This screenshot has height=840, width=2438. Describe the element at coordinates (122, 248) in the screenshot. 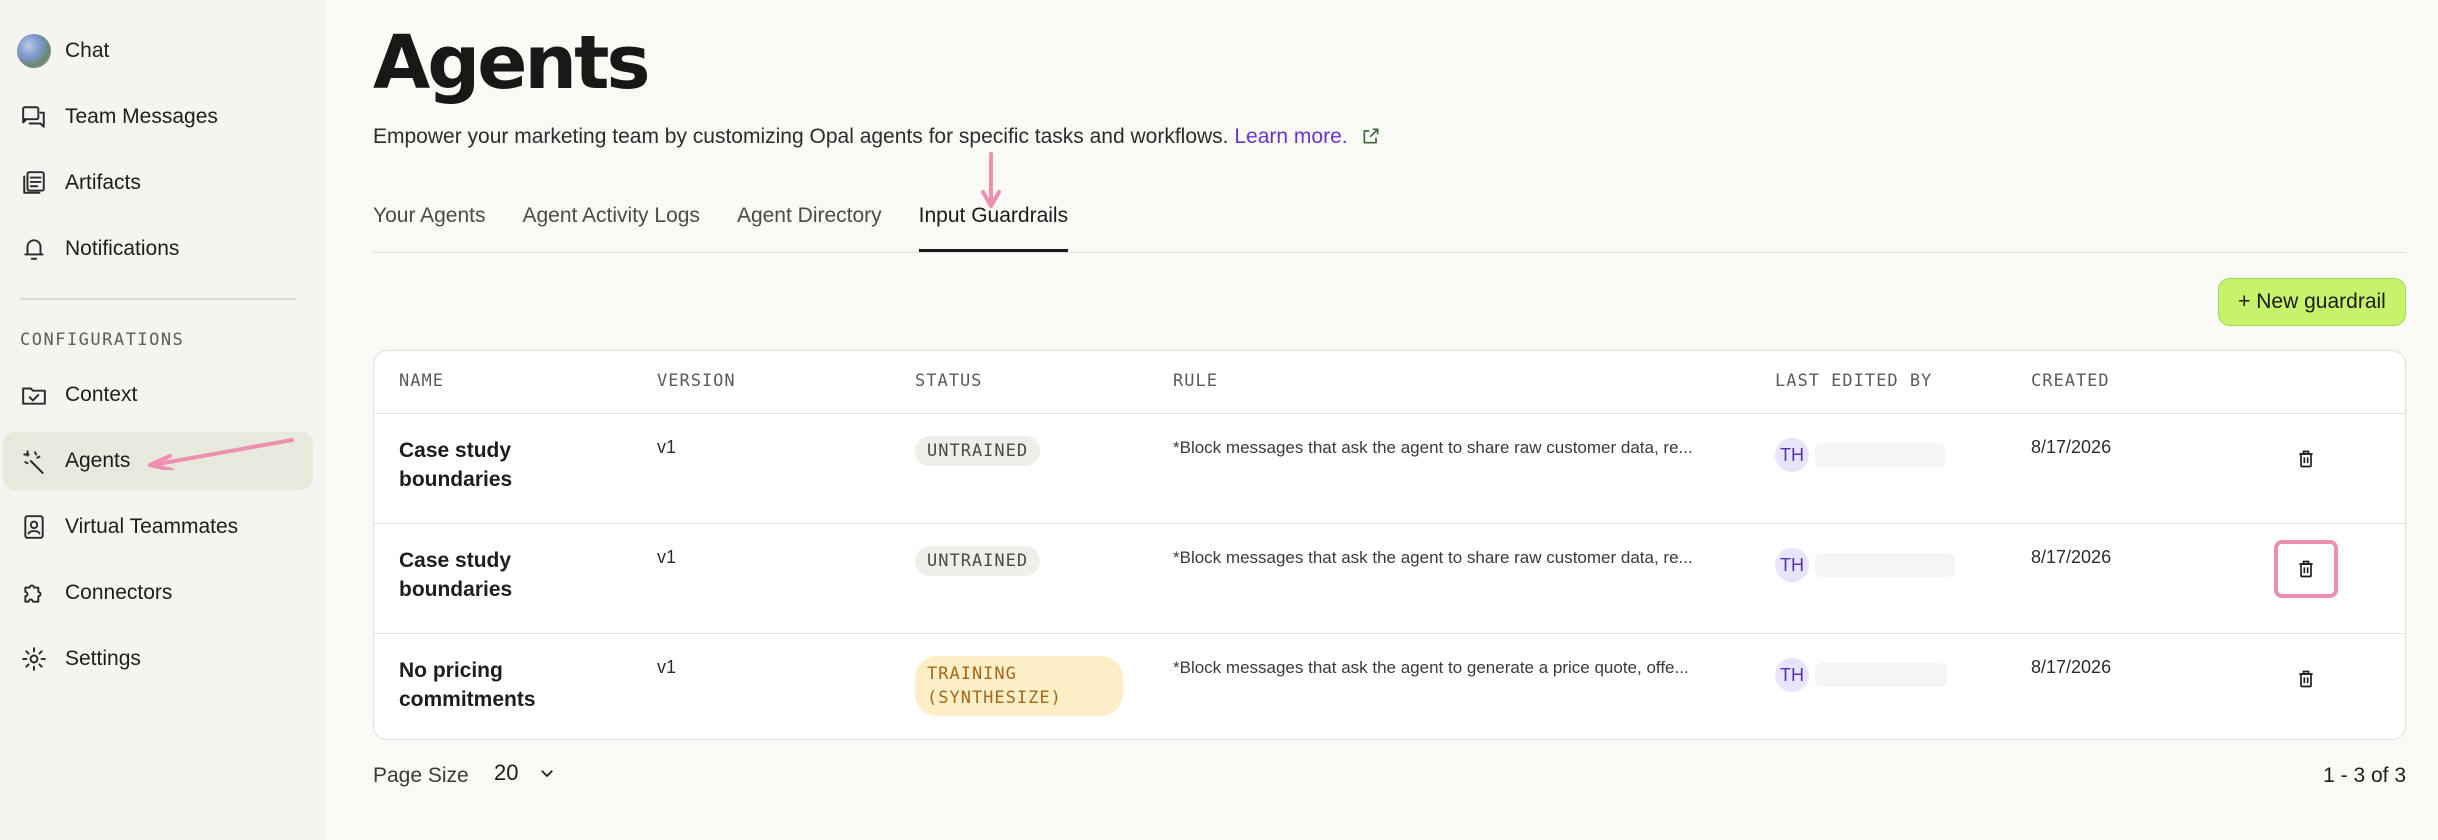

I see `sidebar-item-label: Notifications` at that location.